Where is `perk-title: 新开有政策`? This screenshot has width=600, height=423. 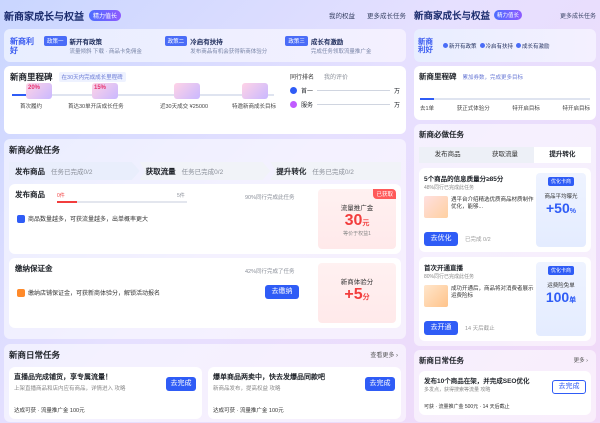 perk-title: 新开有政策 is located at coordinates (86, 42).